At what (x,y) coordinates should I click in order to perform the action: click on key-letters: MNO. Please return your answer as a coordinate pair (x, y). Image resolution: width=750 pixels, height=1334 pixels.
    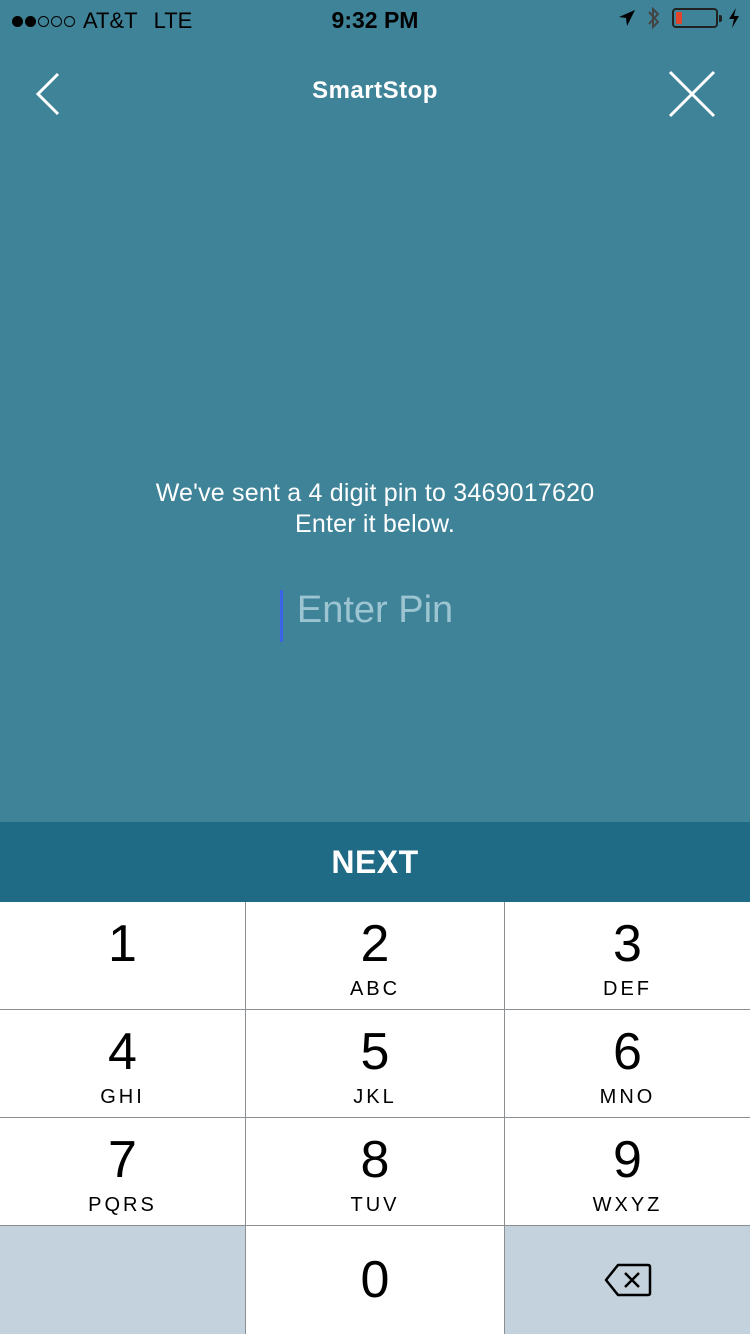
    Looking at the image, I should click on (627, 1097).